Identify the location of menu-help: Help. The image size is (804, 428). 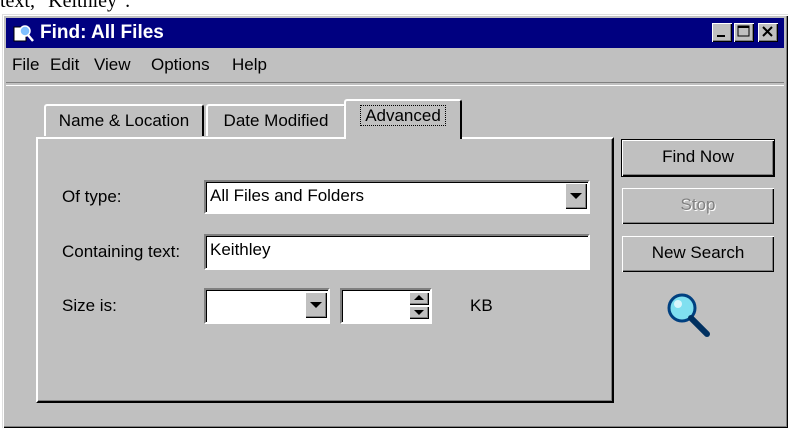
(249, 65).